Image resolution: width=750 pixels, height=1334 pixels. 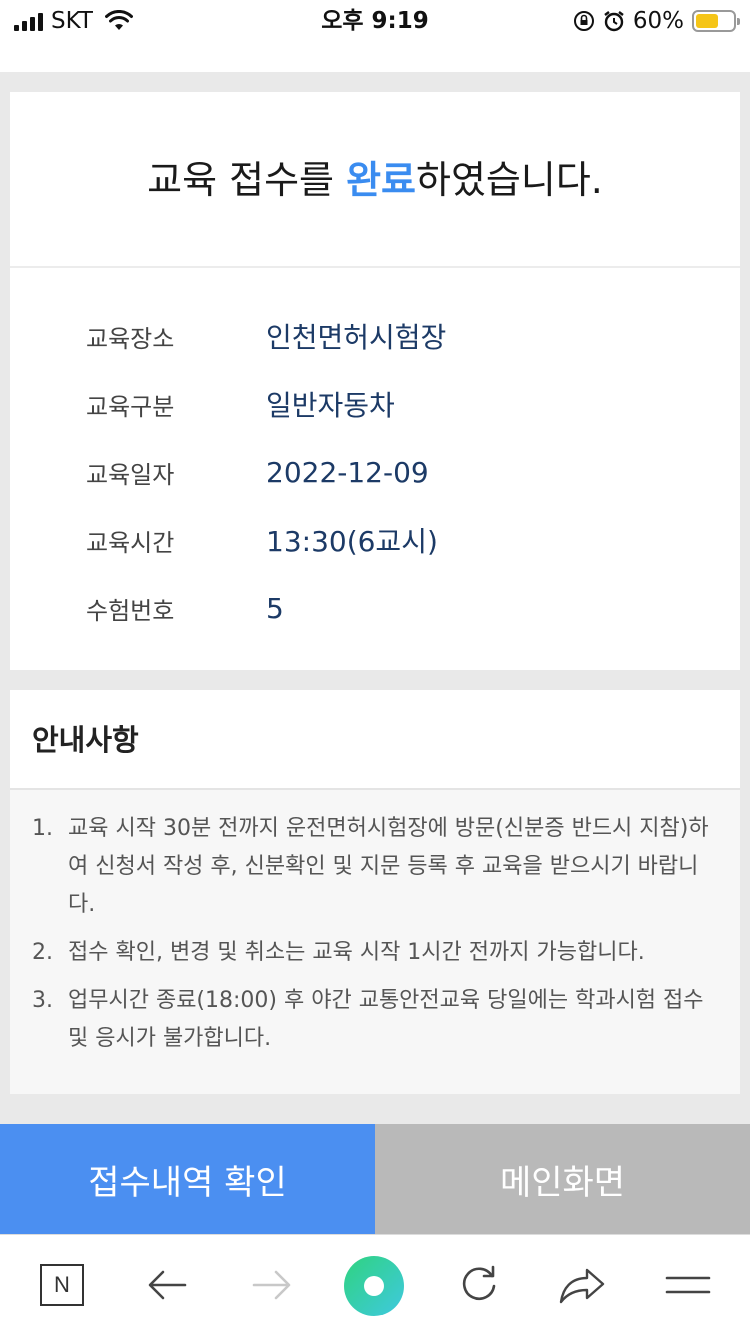 What do you see at coordinates (356, 952) in the screenshot?
I see `notice-text: 접수 확인, 변경 및 취소는 교육 시작 1시간 전까지 가능합니다.` at bounding box center [356, 952].